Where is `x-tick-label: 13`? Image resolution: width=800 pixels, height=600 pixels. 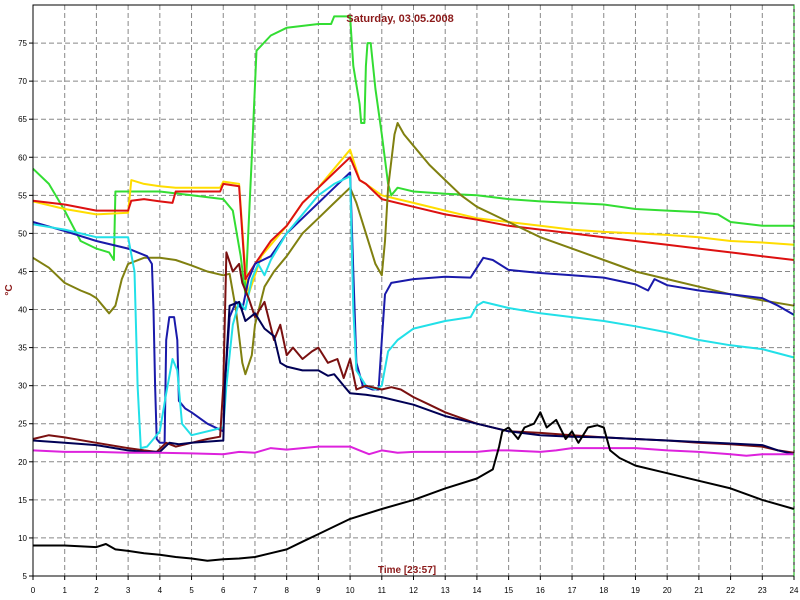
x-tick-label: 13 is located at coordinates (445, 590).